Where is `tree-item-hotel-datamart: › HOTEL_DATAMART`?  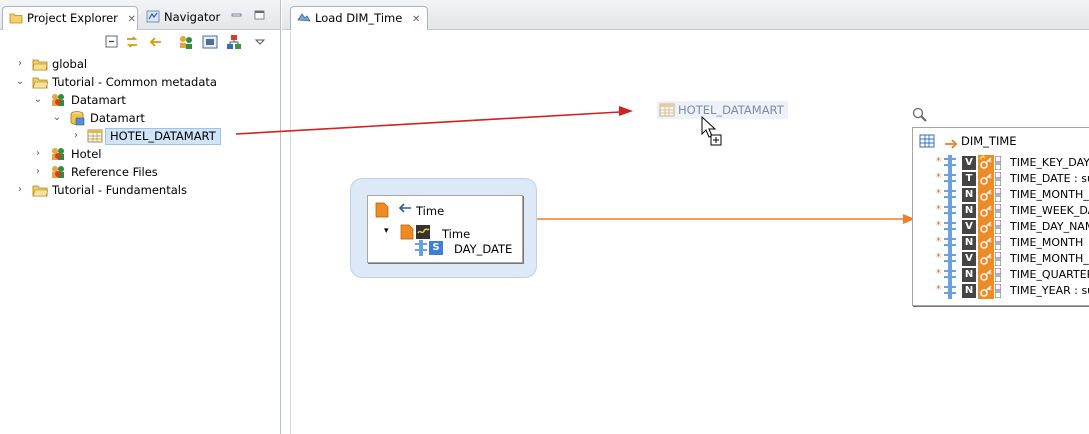 tree-item-hotel-datamart: › HOTEL_DATAMART is located at coordinates (140, 136).